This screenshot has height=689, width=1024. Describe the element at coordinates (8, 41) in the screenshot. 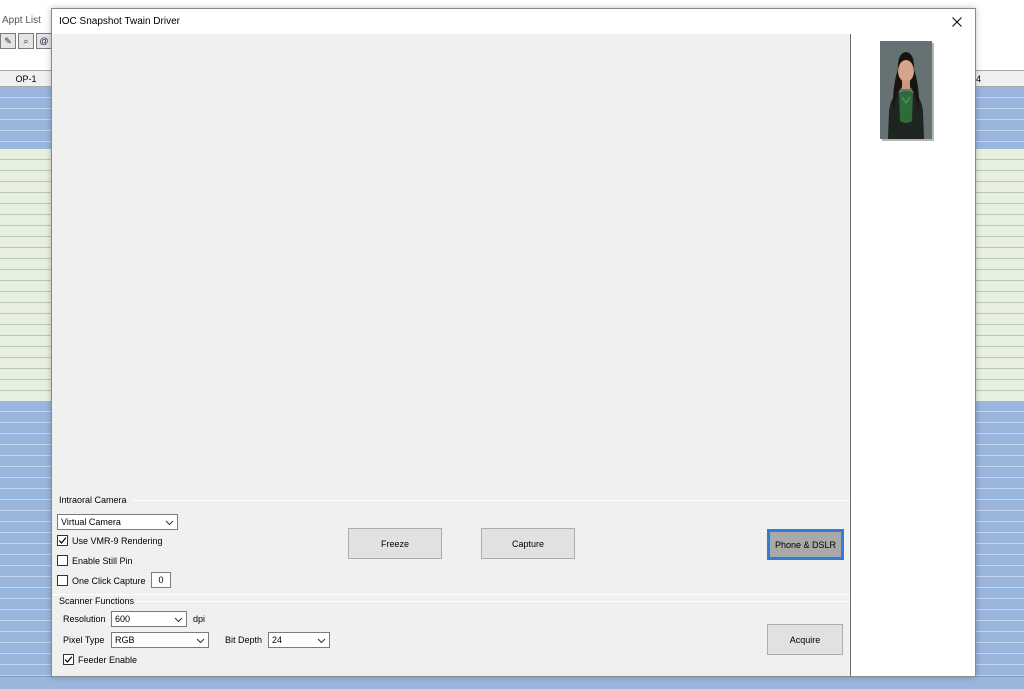

I see `edit-icon: ✎` at that location.